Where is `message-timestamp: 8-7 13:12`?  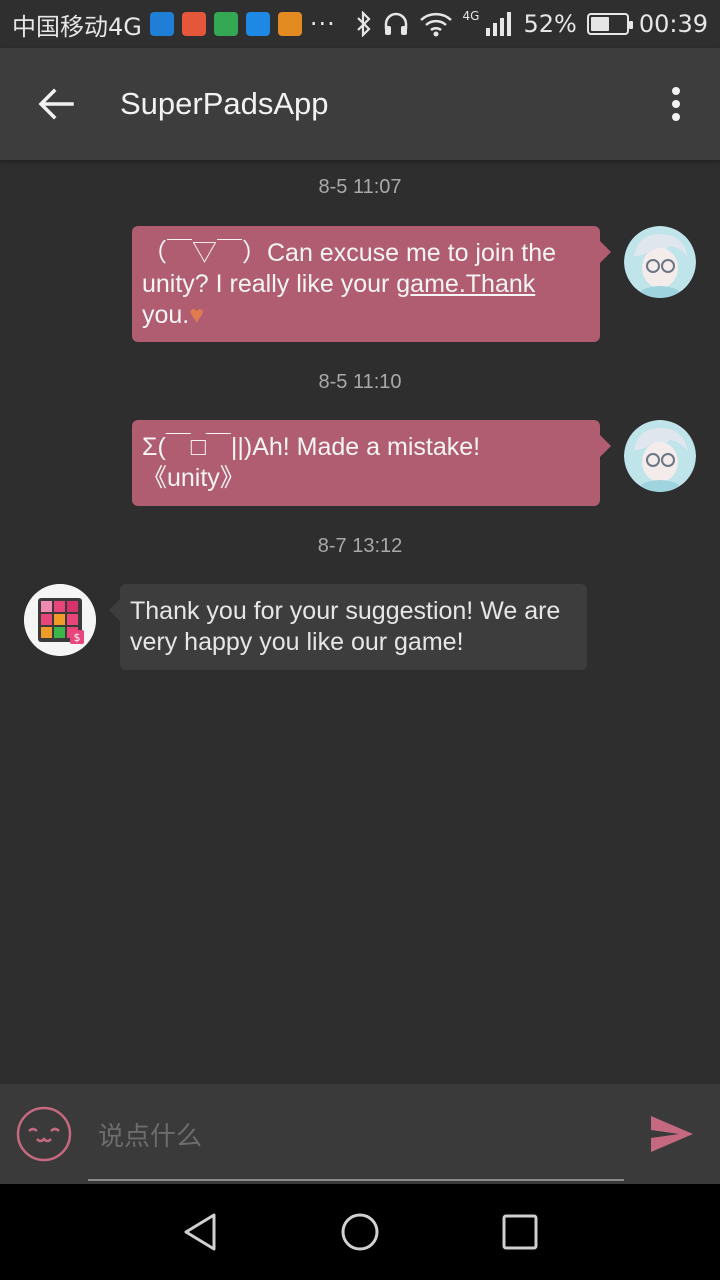 message-timestamp: 8-7 13:12 is located at coordinates (360, 546).